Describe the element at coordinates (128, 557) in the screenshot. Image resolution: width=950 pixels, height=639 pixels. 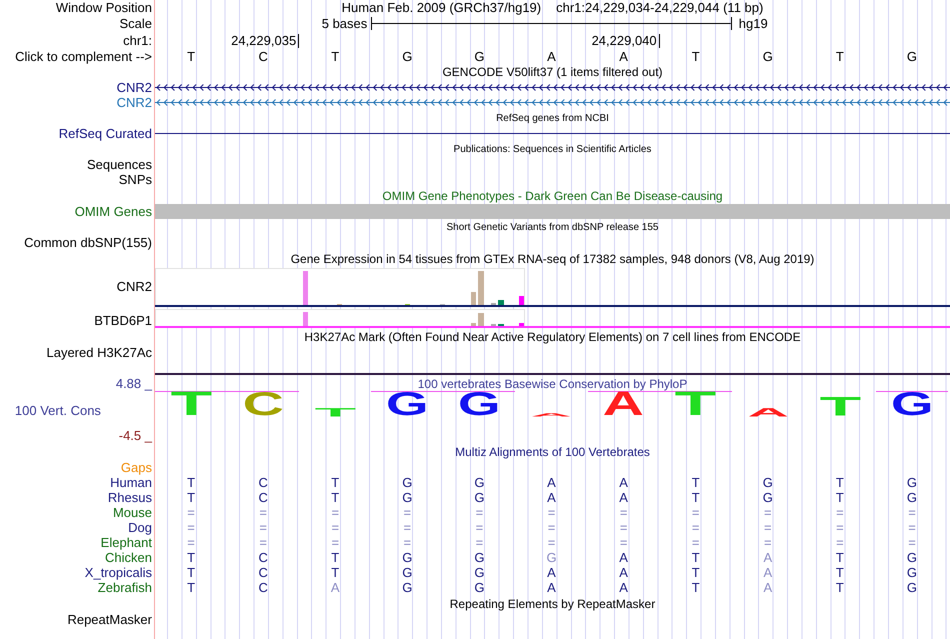
I see `species-label: Chicken` at that location.